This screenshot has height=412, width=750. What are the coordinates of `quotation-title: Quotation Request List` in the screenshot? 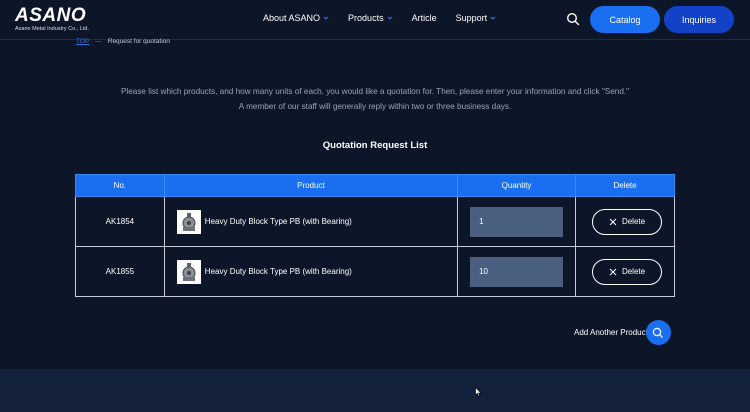 It's located at (375, 145).